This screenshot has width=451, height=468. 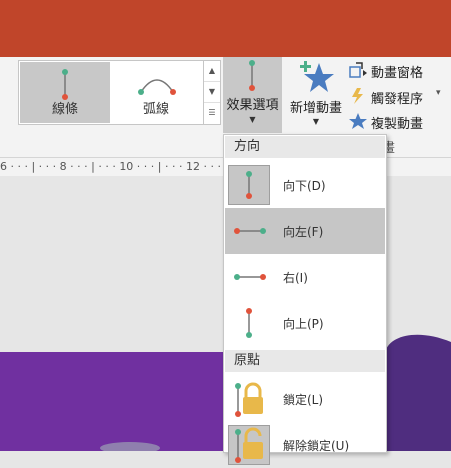 What do you see at coordinates (397, 99) in the screenshot?
I see `trigger-label: 觸發程序` at bounding box center [397, 99].